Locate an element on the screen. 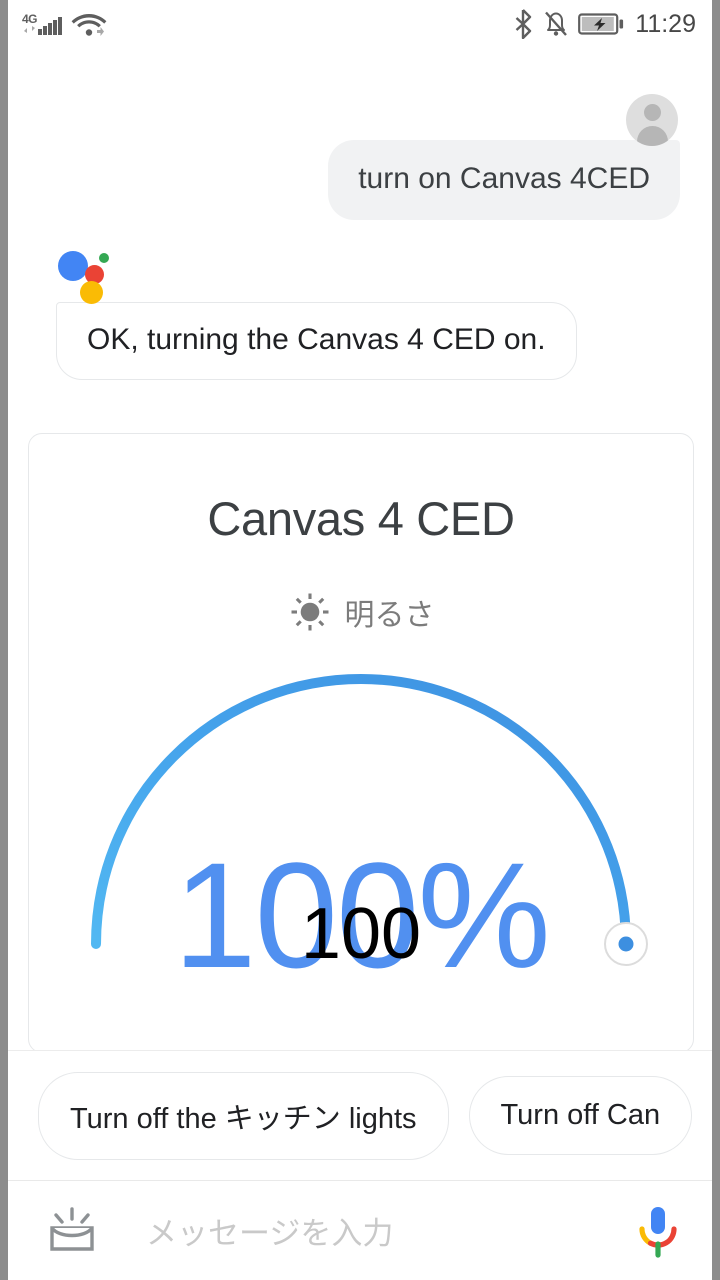 The image size is (720, 1280). data-transfer-icon is located at coordinates (29, 29).